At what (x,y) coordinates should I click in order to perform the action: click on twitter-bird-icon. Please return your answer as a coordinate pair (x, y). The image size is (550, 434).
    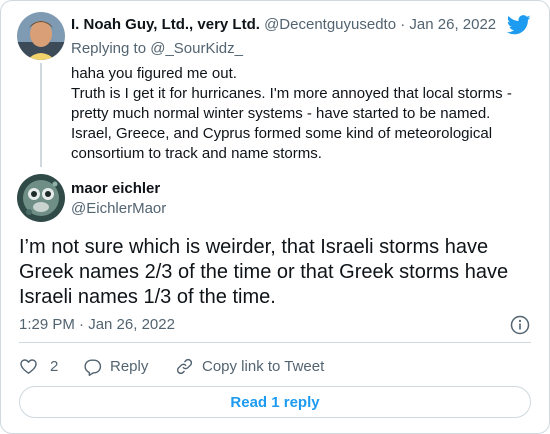
    Looking at the image, I should click on (519, 25).